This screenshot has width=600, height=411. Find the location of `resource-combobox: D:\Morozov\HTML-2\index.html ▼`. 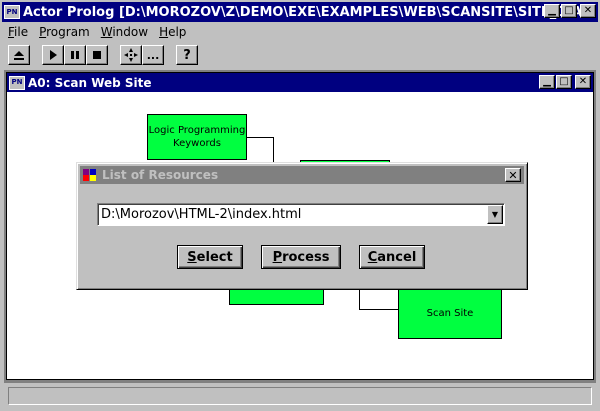

resource-combobox: D:\Morozov\HTML-2\index.html ▼ is located at coordinates (301, 214).